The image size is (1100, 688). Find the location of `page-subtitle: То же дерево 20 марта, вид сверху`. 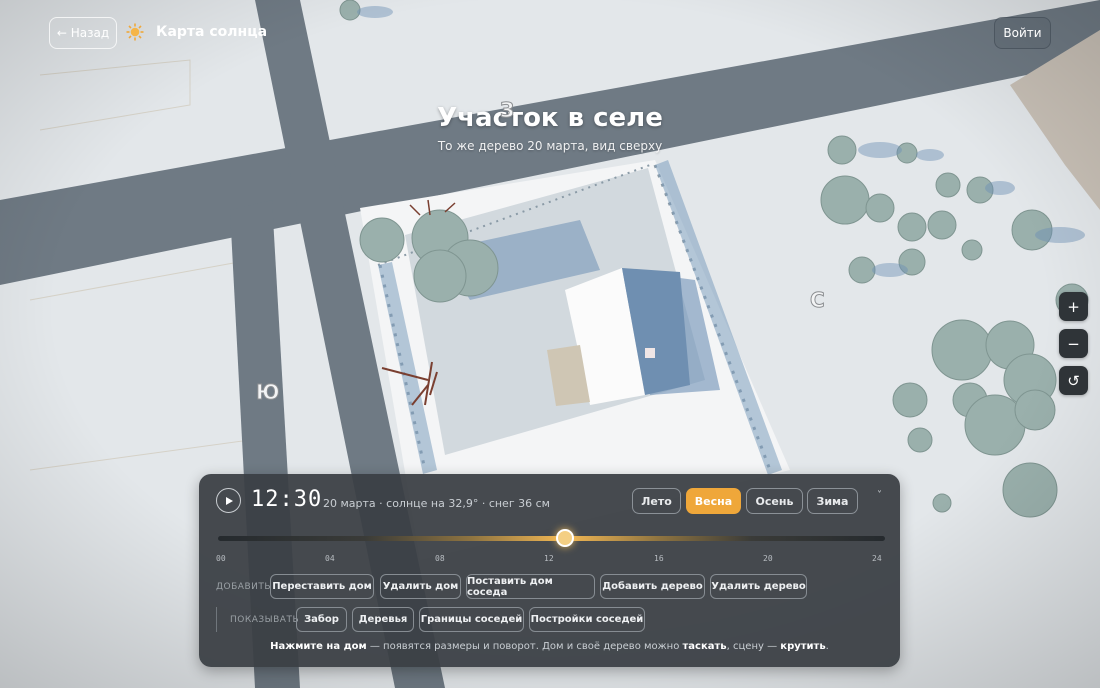

page-subtitle: То же дерево 20 марта, вид сверху is located at coordinates (550, 146).